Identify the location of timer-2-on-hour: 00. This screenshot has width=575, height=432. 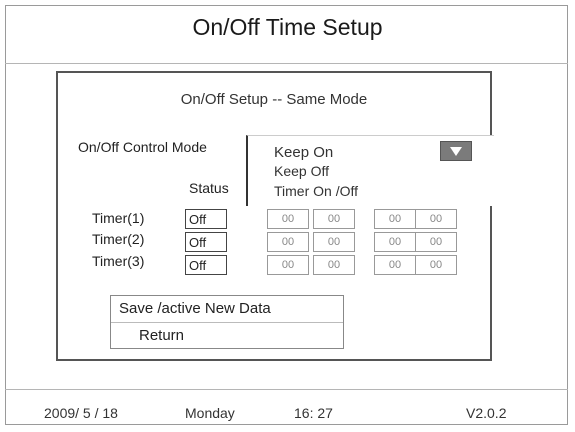
(288, 242).